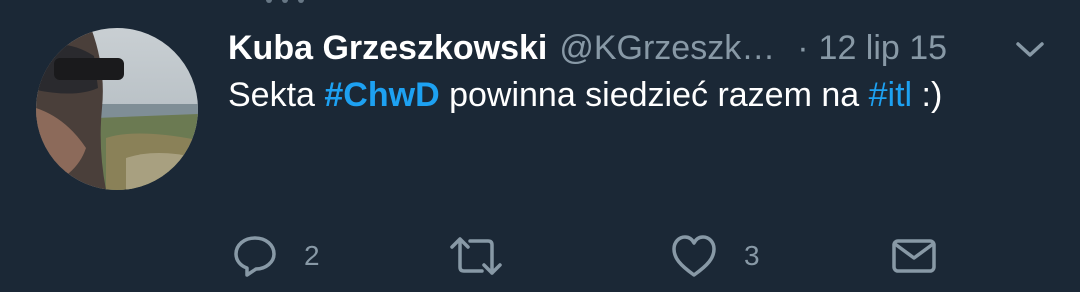 This screenshot has width=1080, height=292. I want to click on direct-message-button, so click(914, 256).